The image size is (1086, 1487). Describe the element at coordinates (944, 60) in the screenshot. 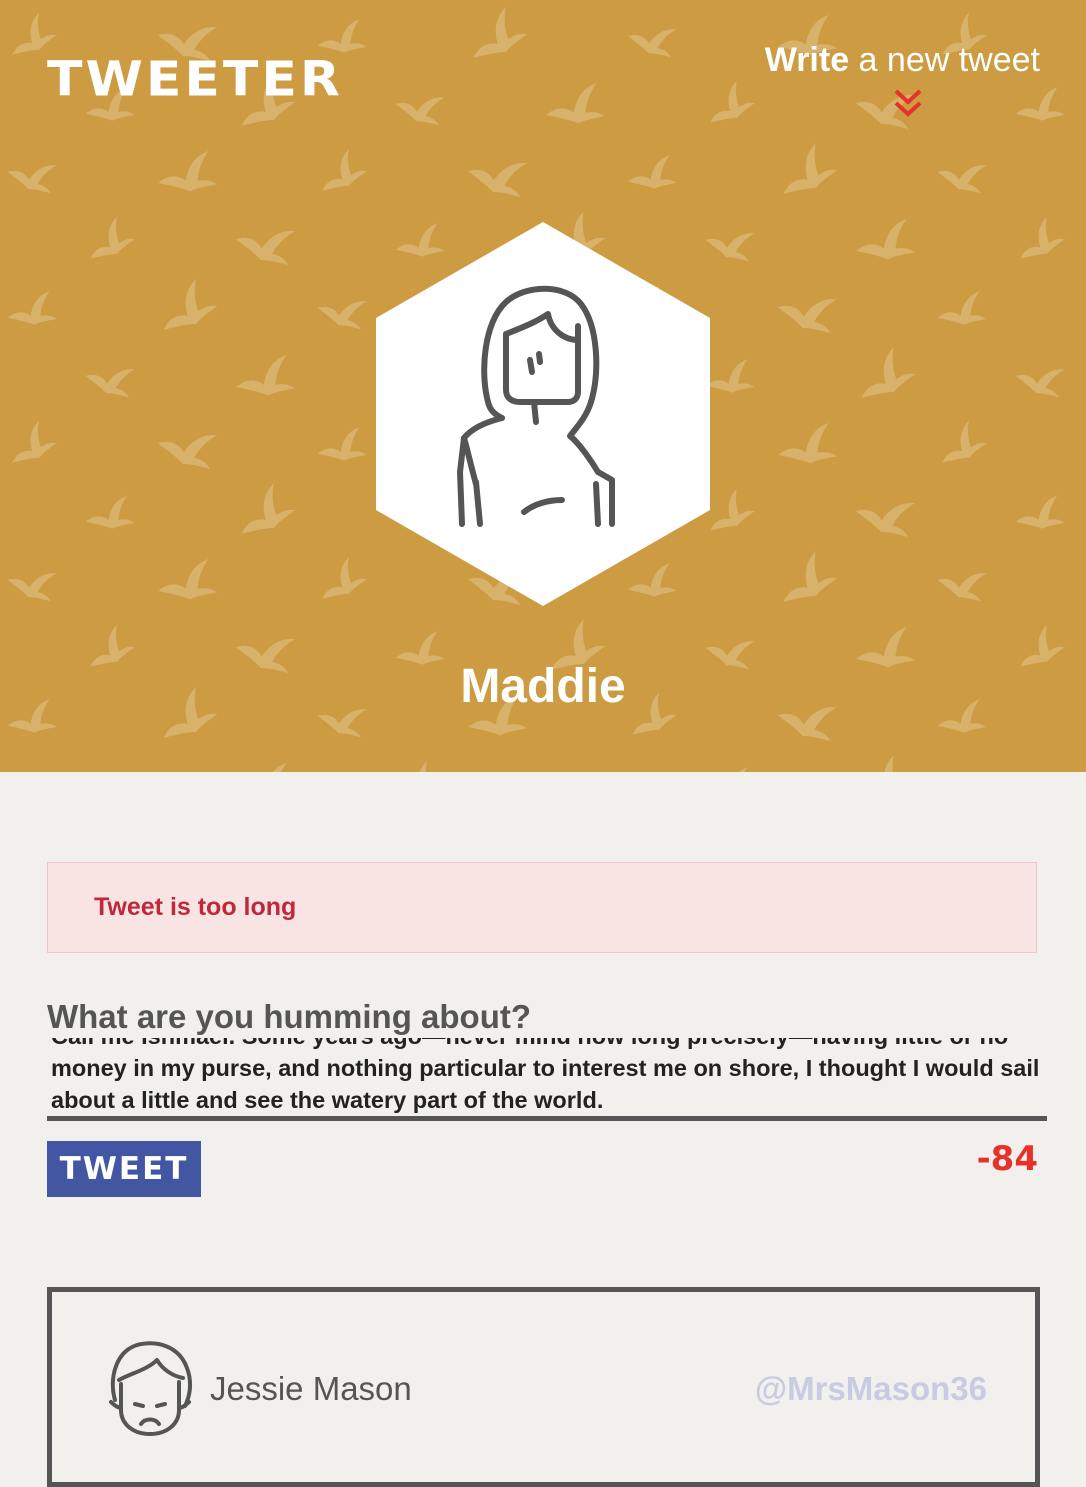

I see `compose-link-rest: a new tweet` at that location.